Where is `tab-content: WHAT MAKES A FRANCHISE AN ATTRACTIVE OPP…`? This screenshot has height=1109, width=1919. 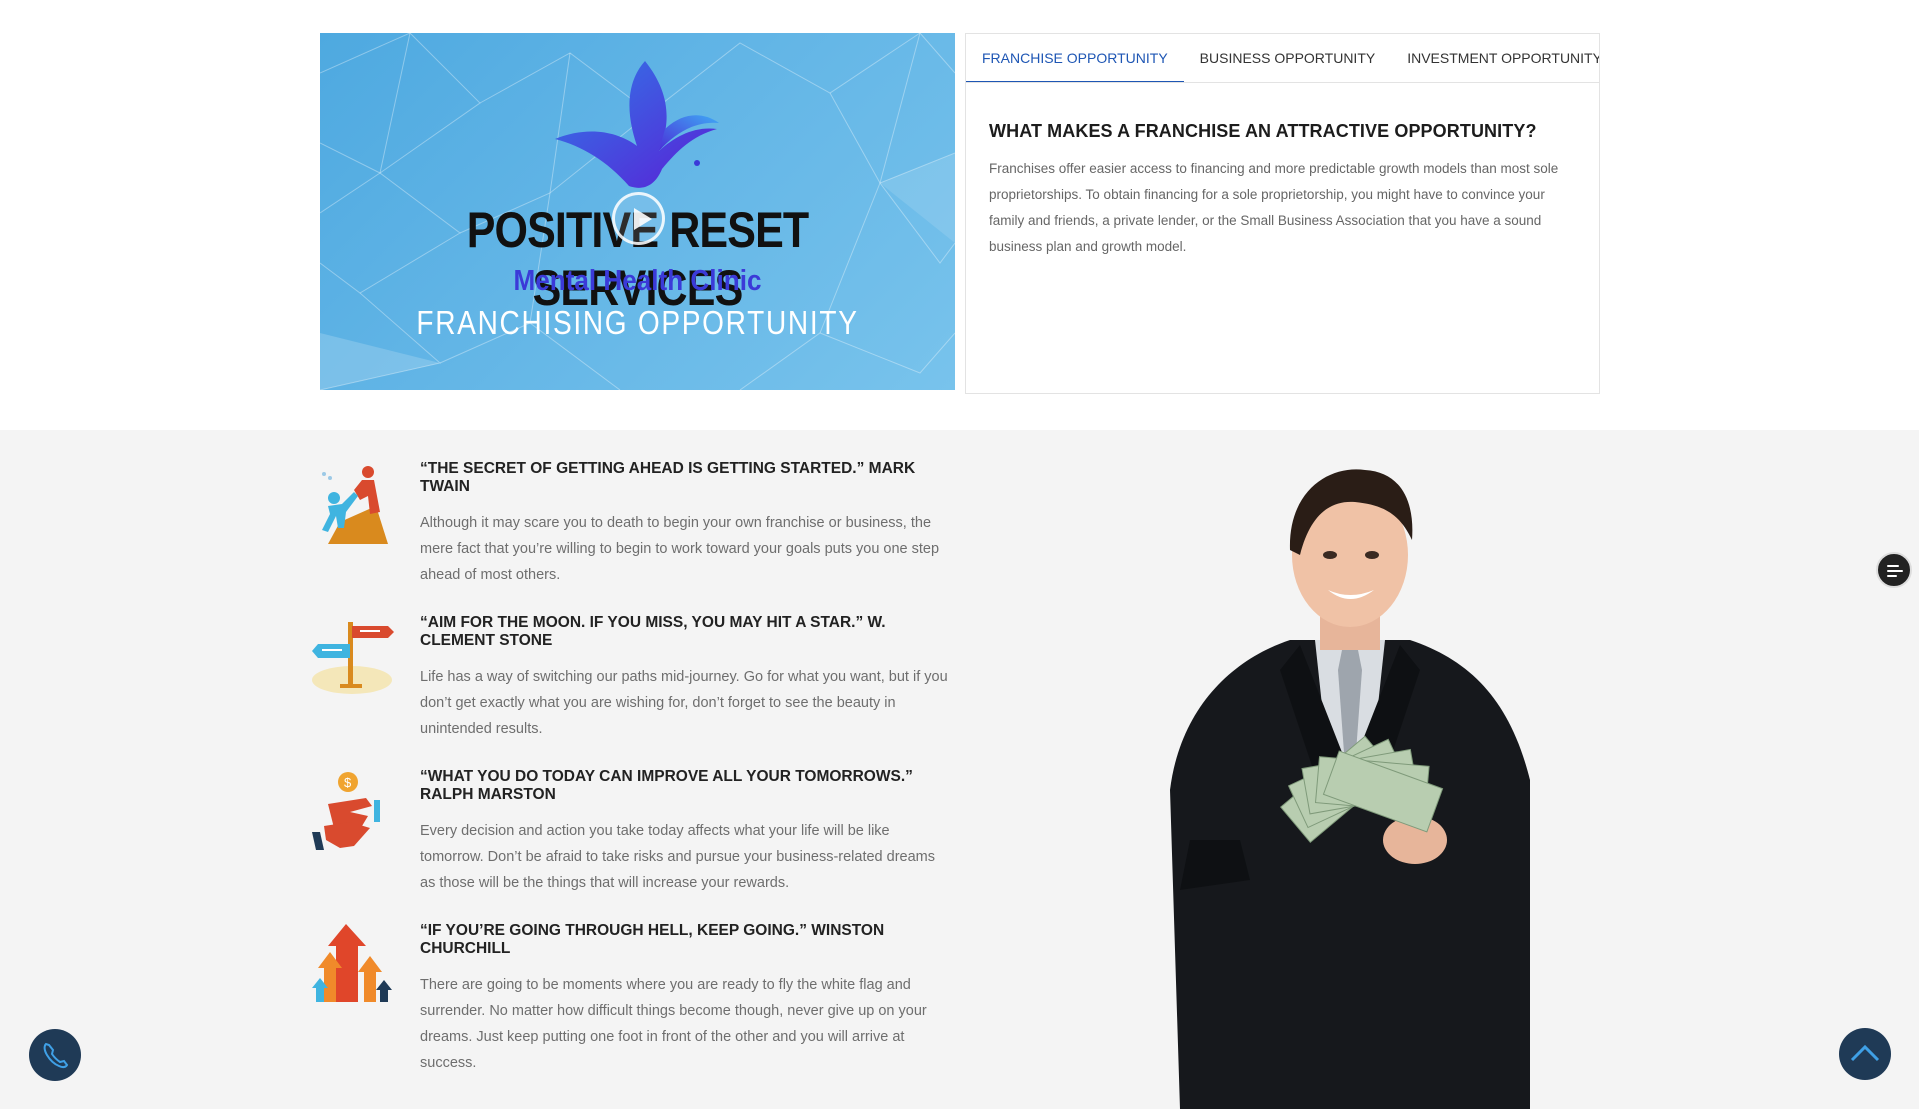
tab-content: WHAT MAKES A FRANCHISE AN ATTRACTIVE OPP… is located at coordinates (1282, 171).